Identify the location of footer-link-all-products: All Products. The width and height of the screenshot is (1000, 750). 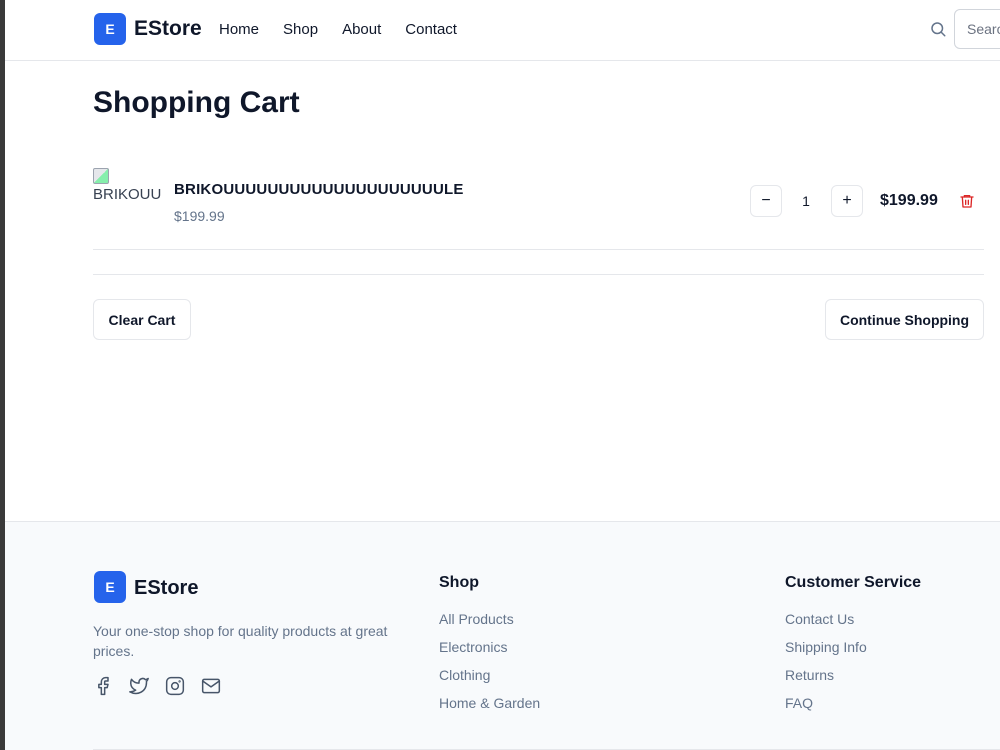
(489, 619).